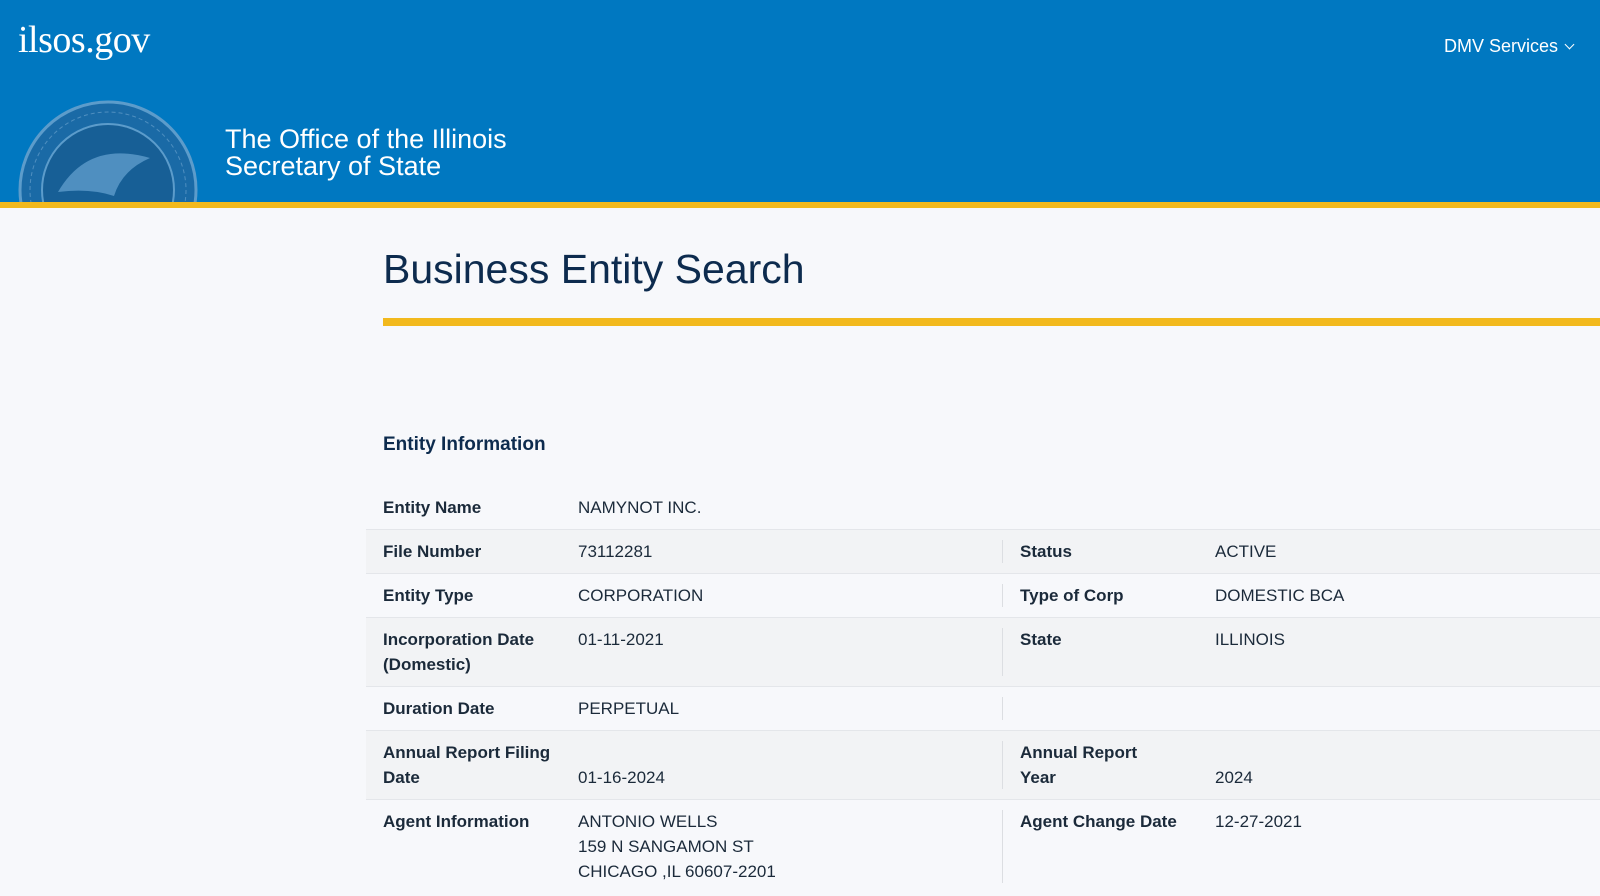  What do you see at coordinates (648, 821) in the screenshot?
I see `agent-name: ANTONIO WELLS` at bounding box center [648, 821].